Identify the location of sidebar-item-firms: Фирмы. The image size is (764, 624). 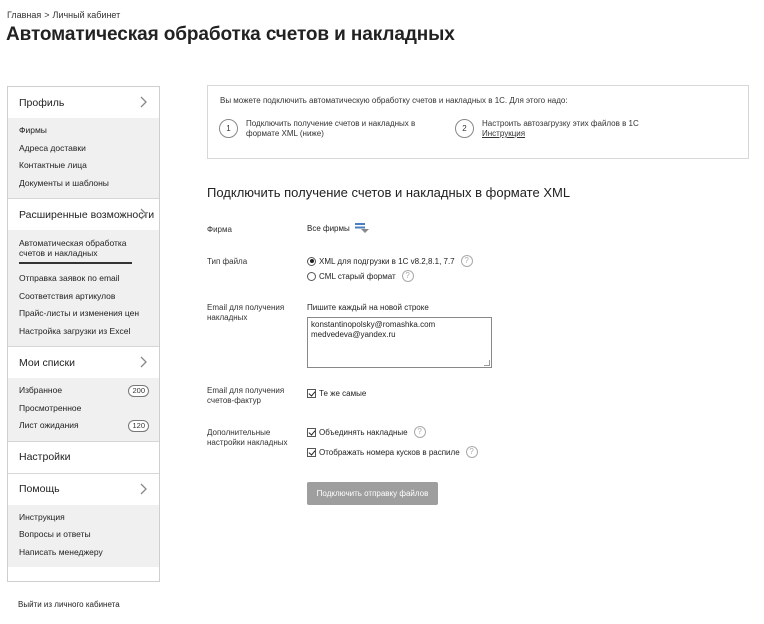
(83, 131).